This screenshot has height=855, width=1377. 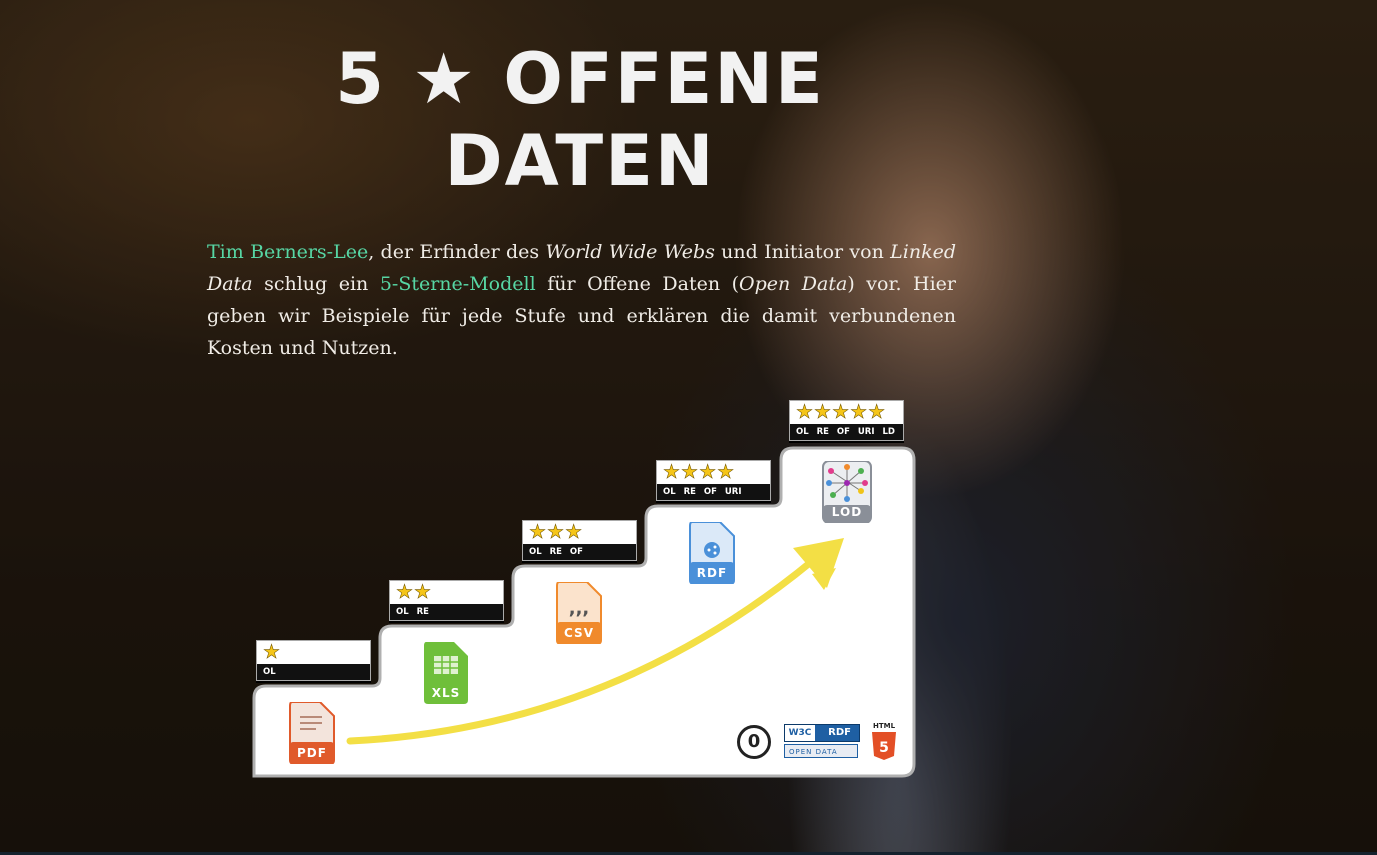 What do you see at coordinates (822, 733) in the screenshot?
I see `w3c-rdf-icon: W3C RDF` at bounding box center [822, 733].